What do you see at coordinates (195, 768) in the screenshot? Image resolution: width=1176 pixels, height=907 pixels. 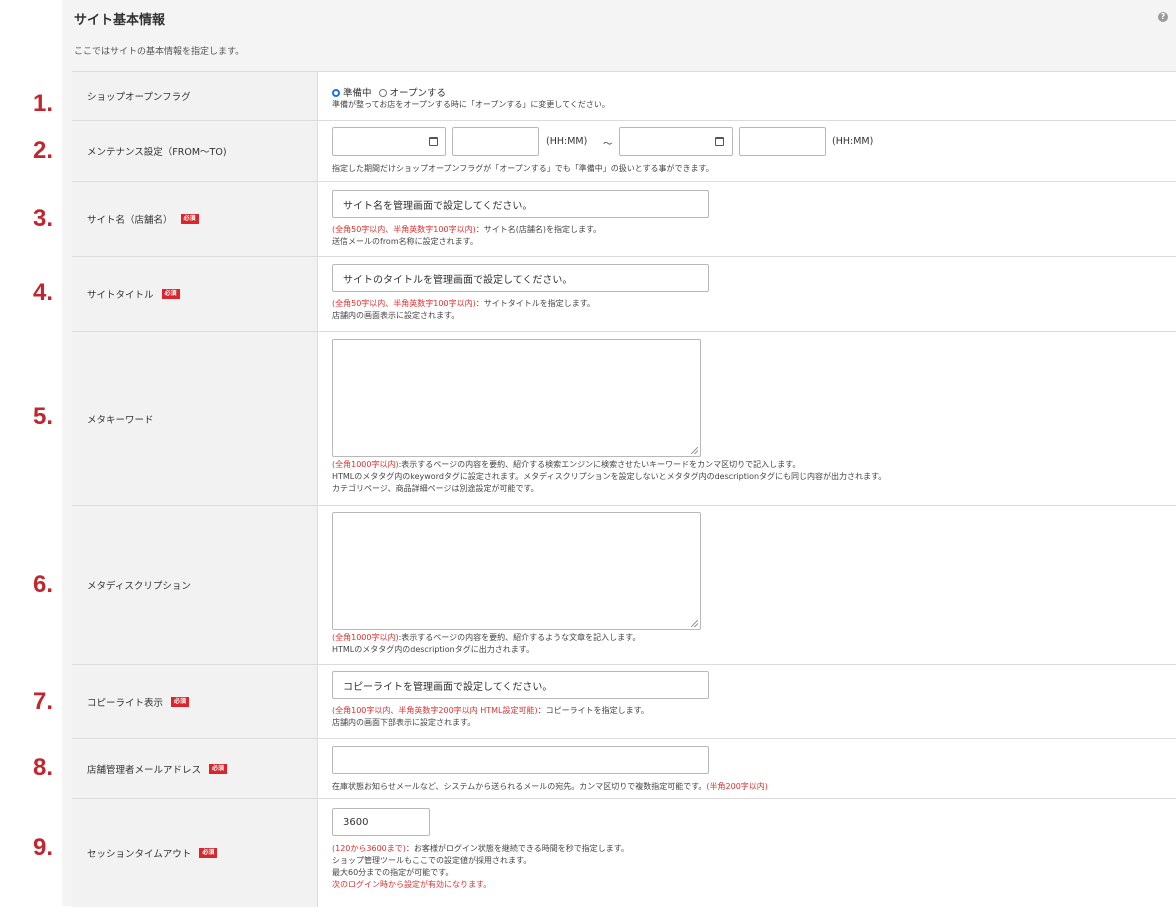 I see `row-label: 店舗管理者メールアドレス 必須` at bounding box center [195, 768].